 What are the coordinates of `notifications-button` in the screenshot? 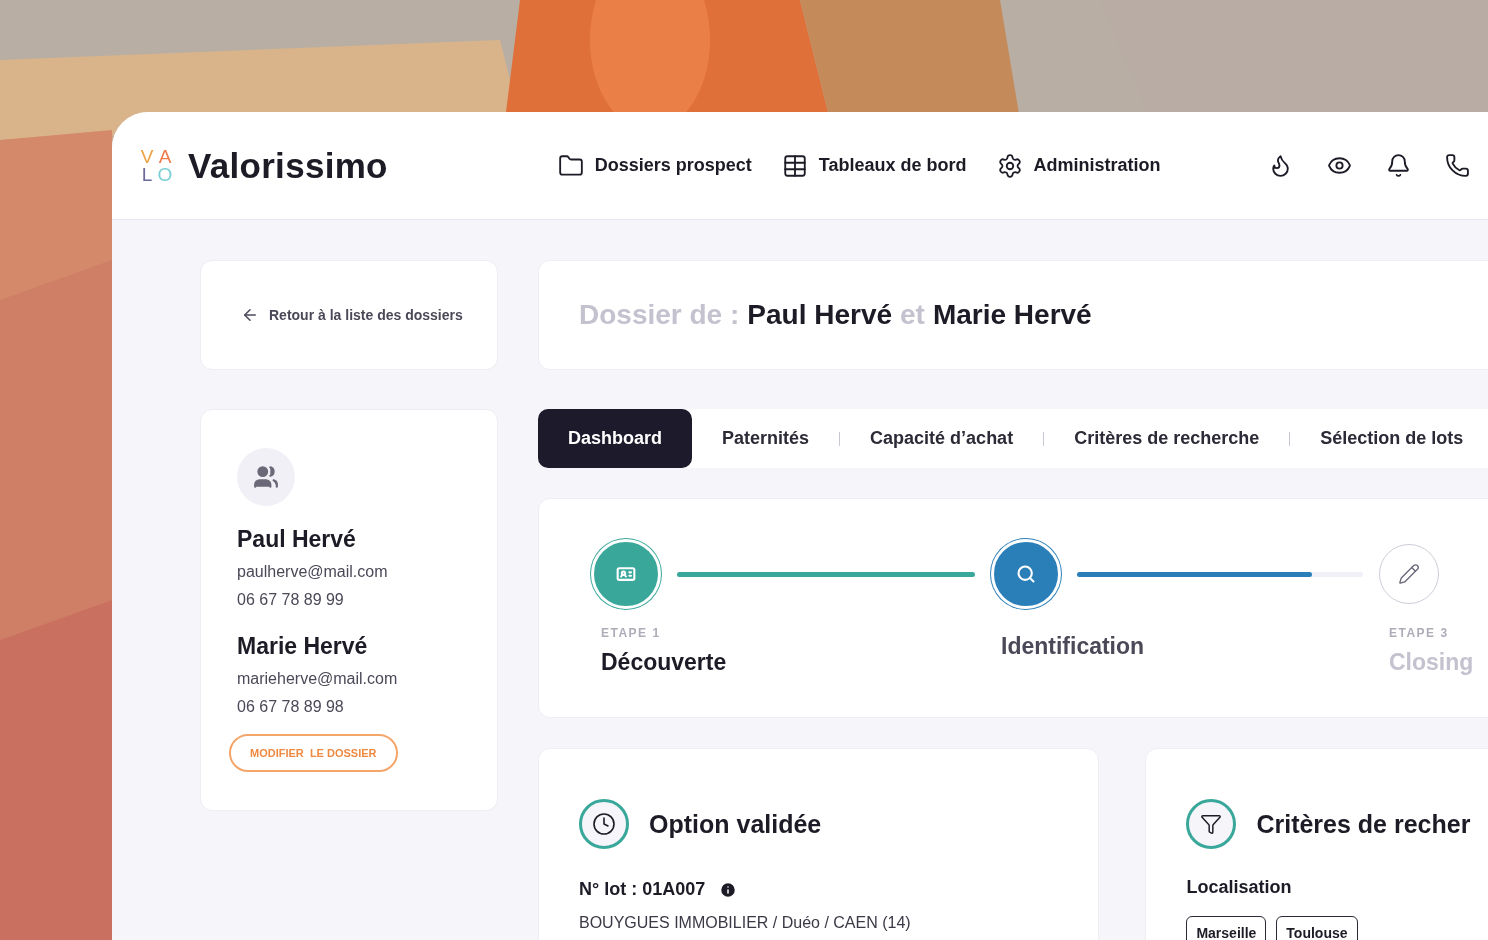 It's located at (1398, 165).